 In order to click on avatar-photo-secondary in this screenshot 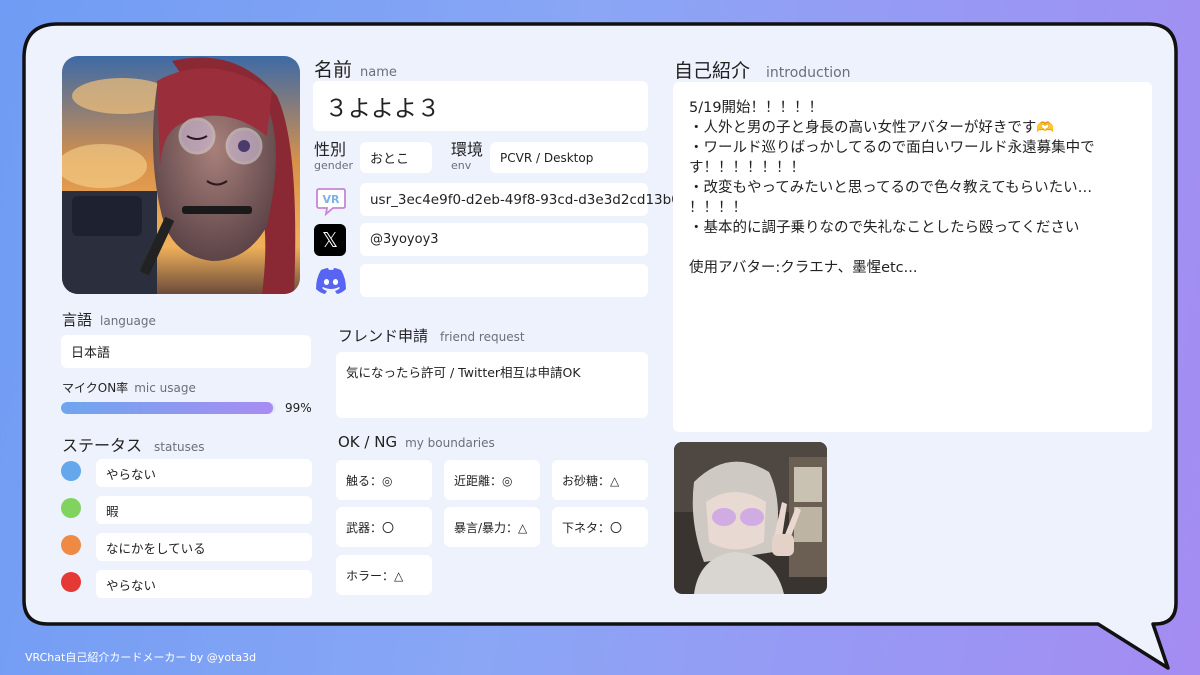, I will do `click(750, 518)`.